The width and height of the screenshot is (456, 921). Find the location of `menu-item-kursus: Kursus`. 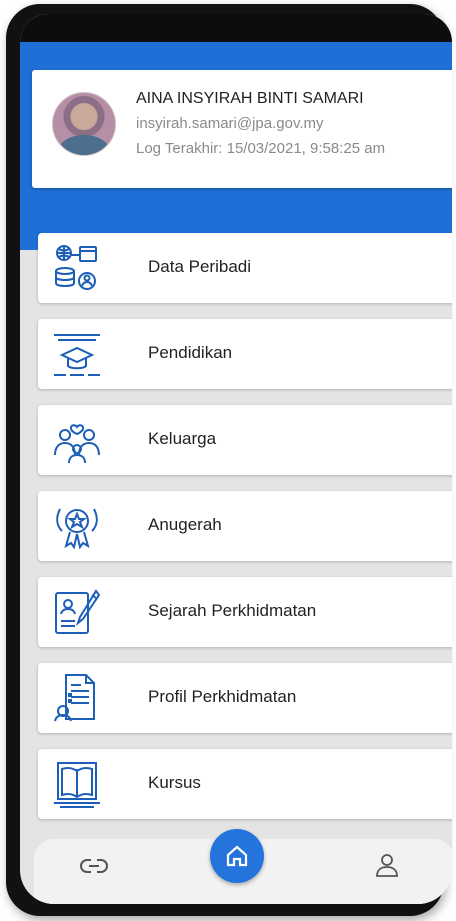

menu-item-kursus: Kursus is located at coordinates (245, 784).